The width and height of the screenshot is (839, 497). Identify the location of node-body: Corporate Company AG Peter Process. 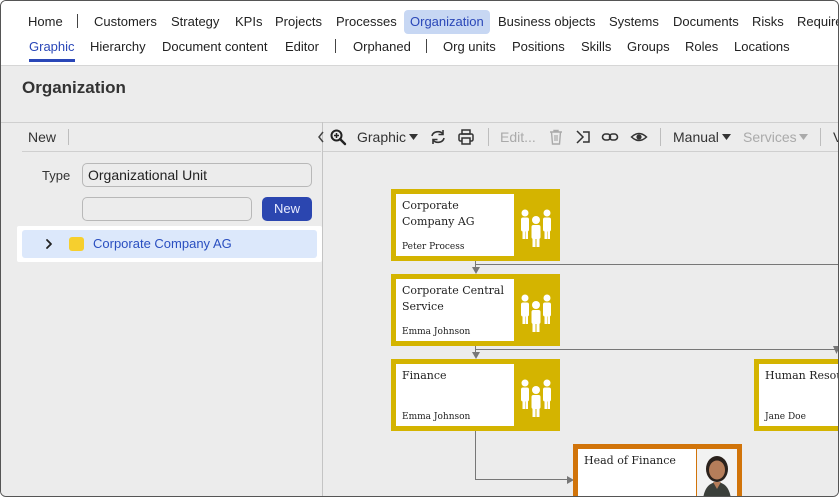
(455, 225).